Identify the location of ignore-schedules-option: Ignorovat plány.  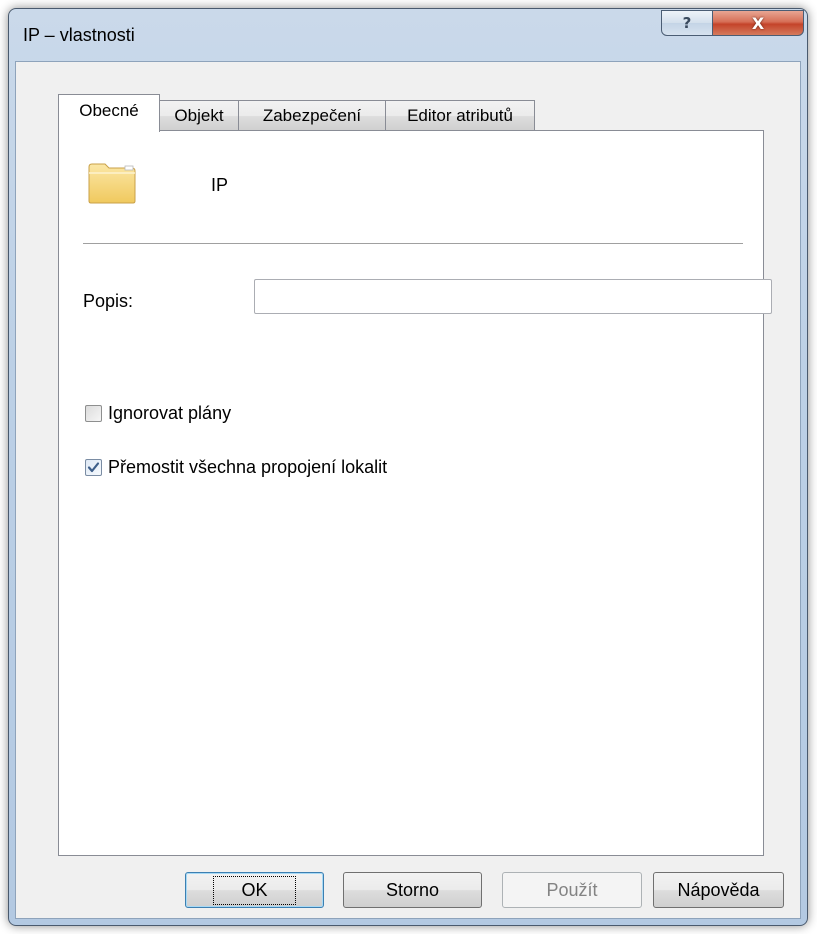
(158, 413).